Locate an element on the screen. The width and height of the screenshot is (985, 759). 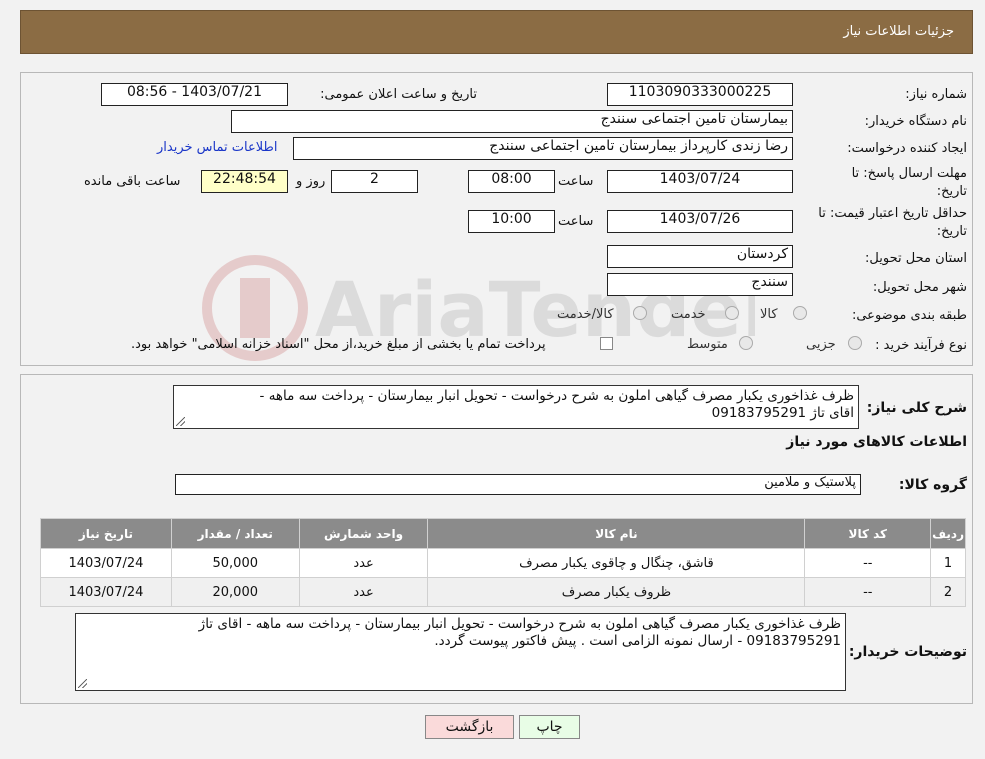
validity-label-date: تاریخ: is located at coordinates (951, 231).